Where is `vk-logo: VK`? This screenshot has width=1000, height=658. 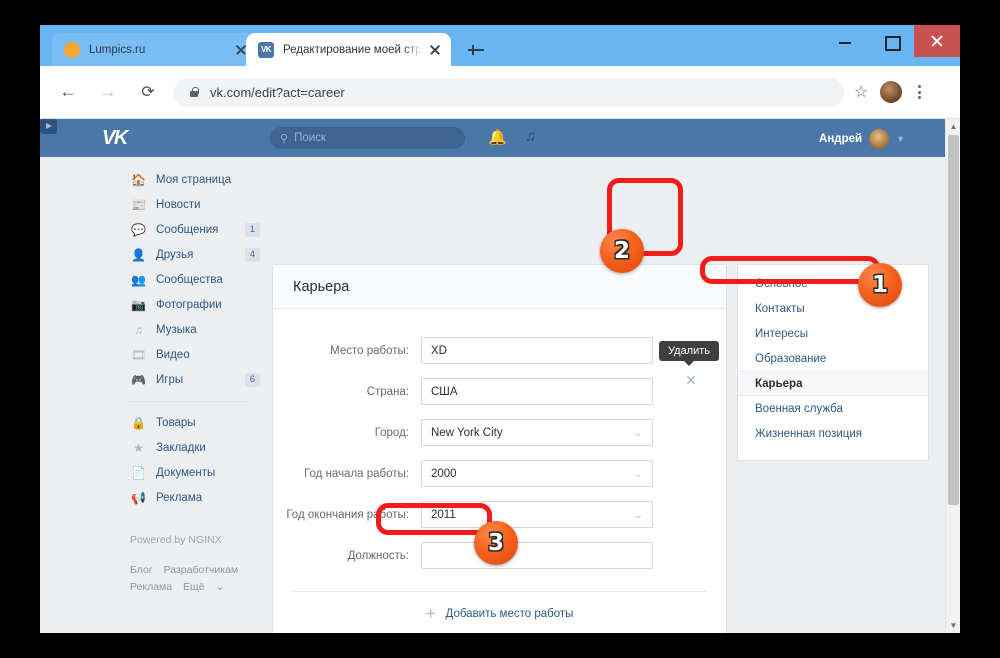
vk-logo: VK is located at coordinates (115, 138).